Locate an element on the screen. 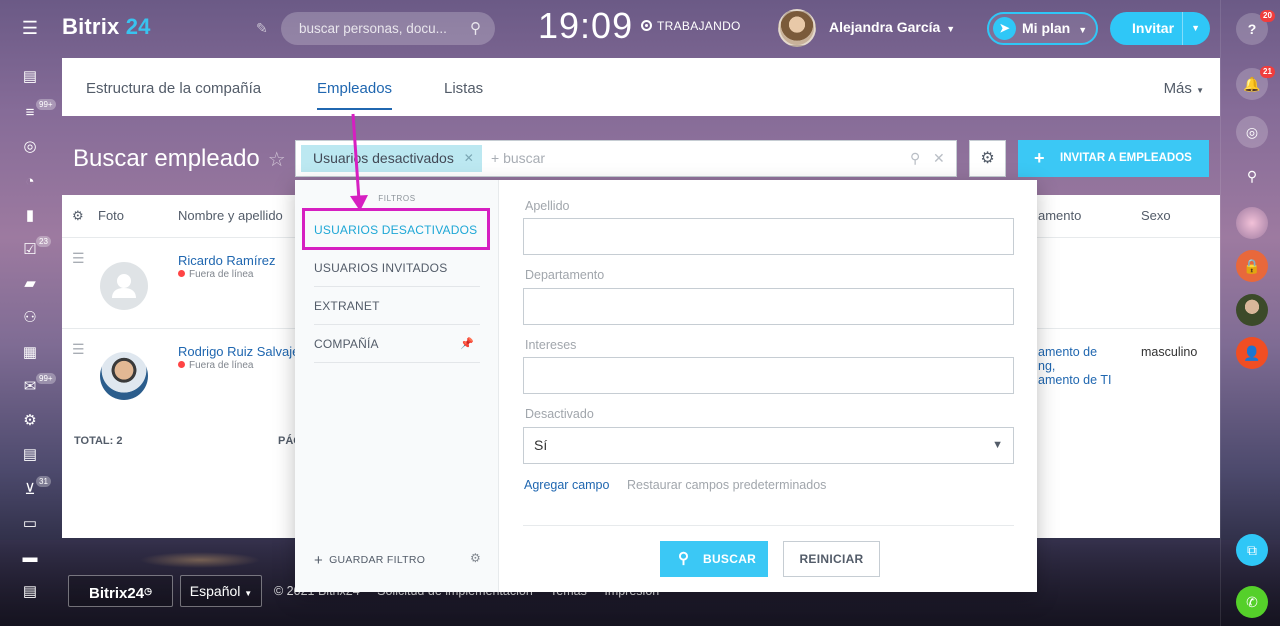  departamento-input is located at coordinates (768, 306).